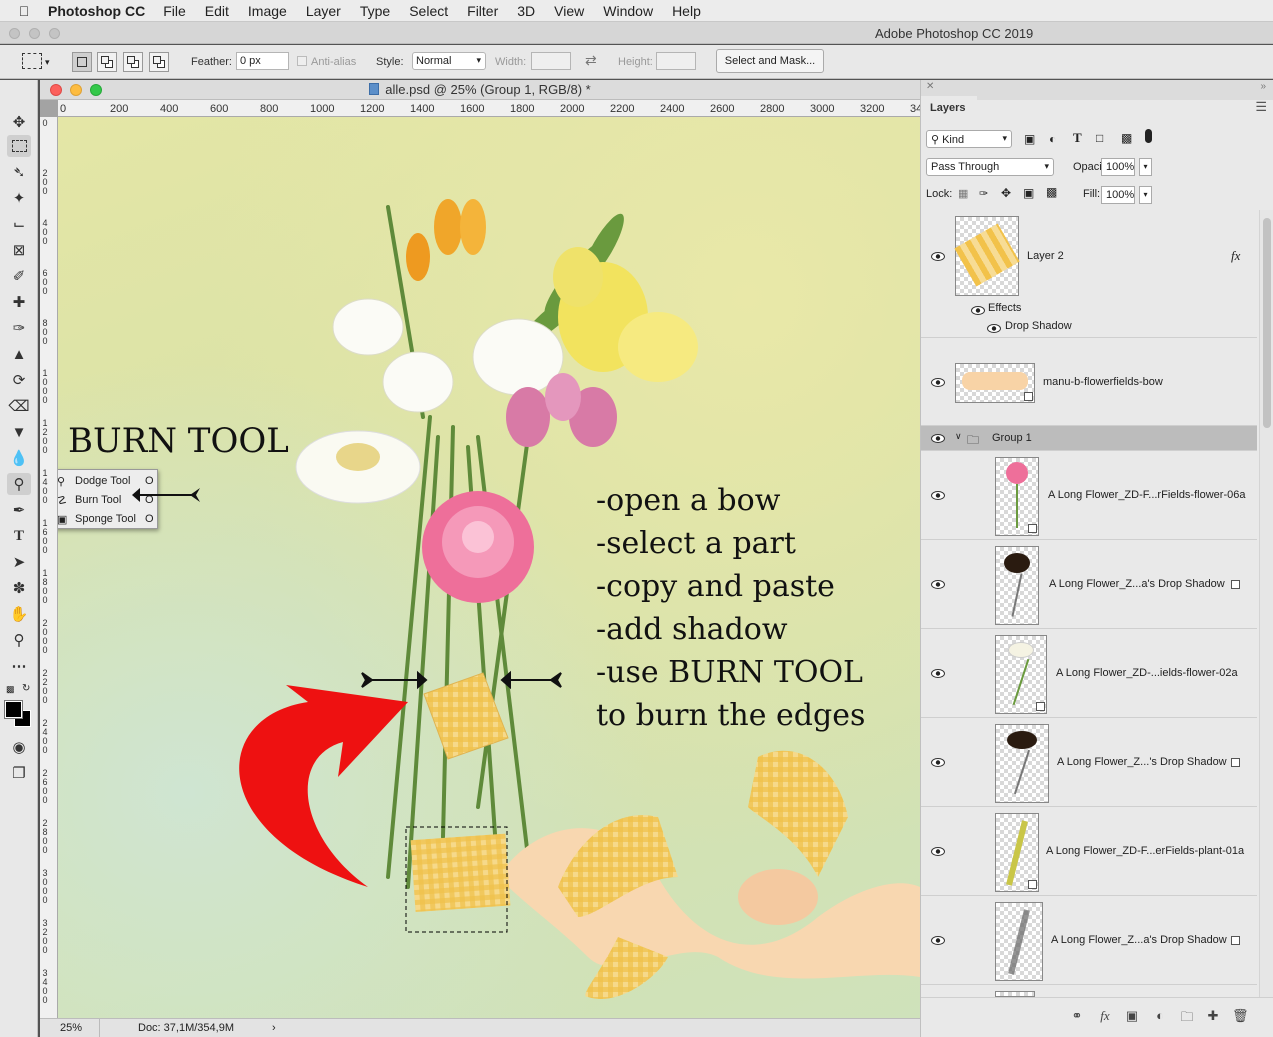 The width and height of the screenshot is (1273, 1037). I want to click on foreground-color-swatch, so click(13, 709).